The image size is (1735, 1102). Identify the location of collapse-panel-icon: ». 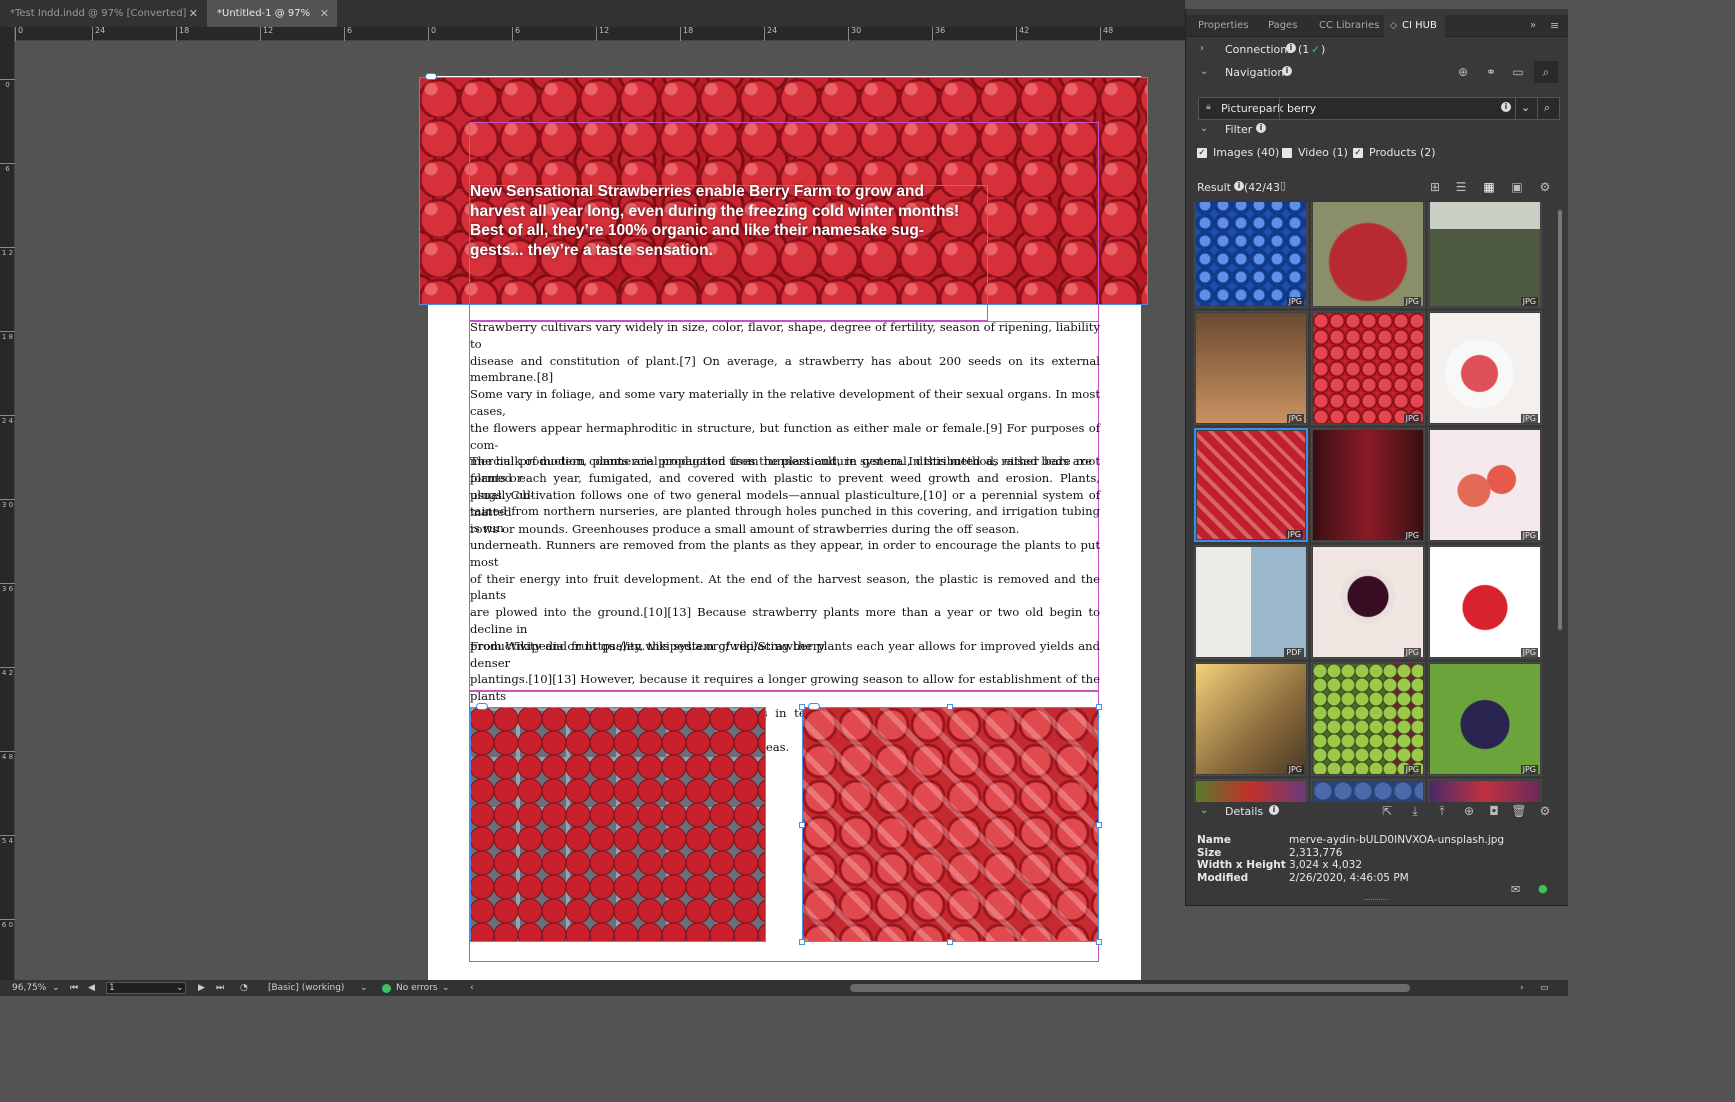
(1533, 26).